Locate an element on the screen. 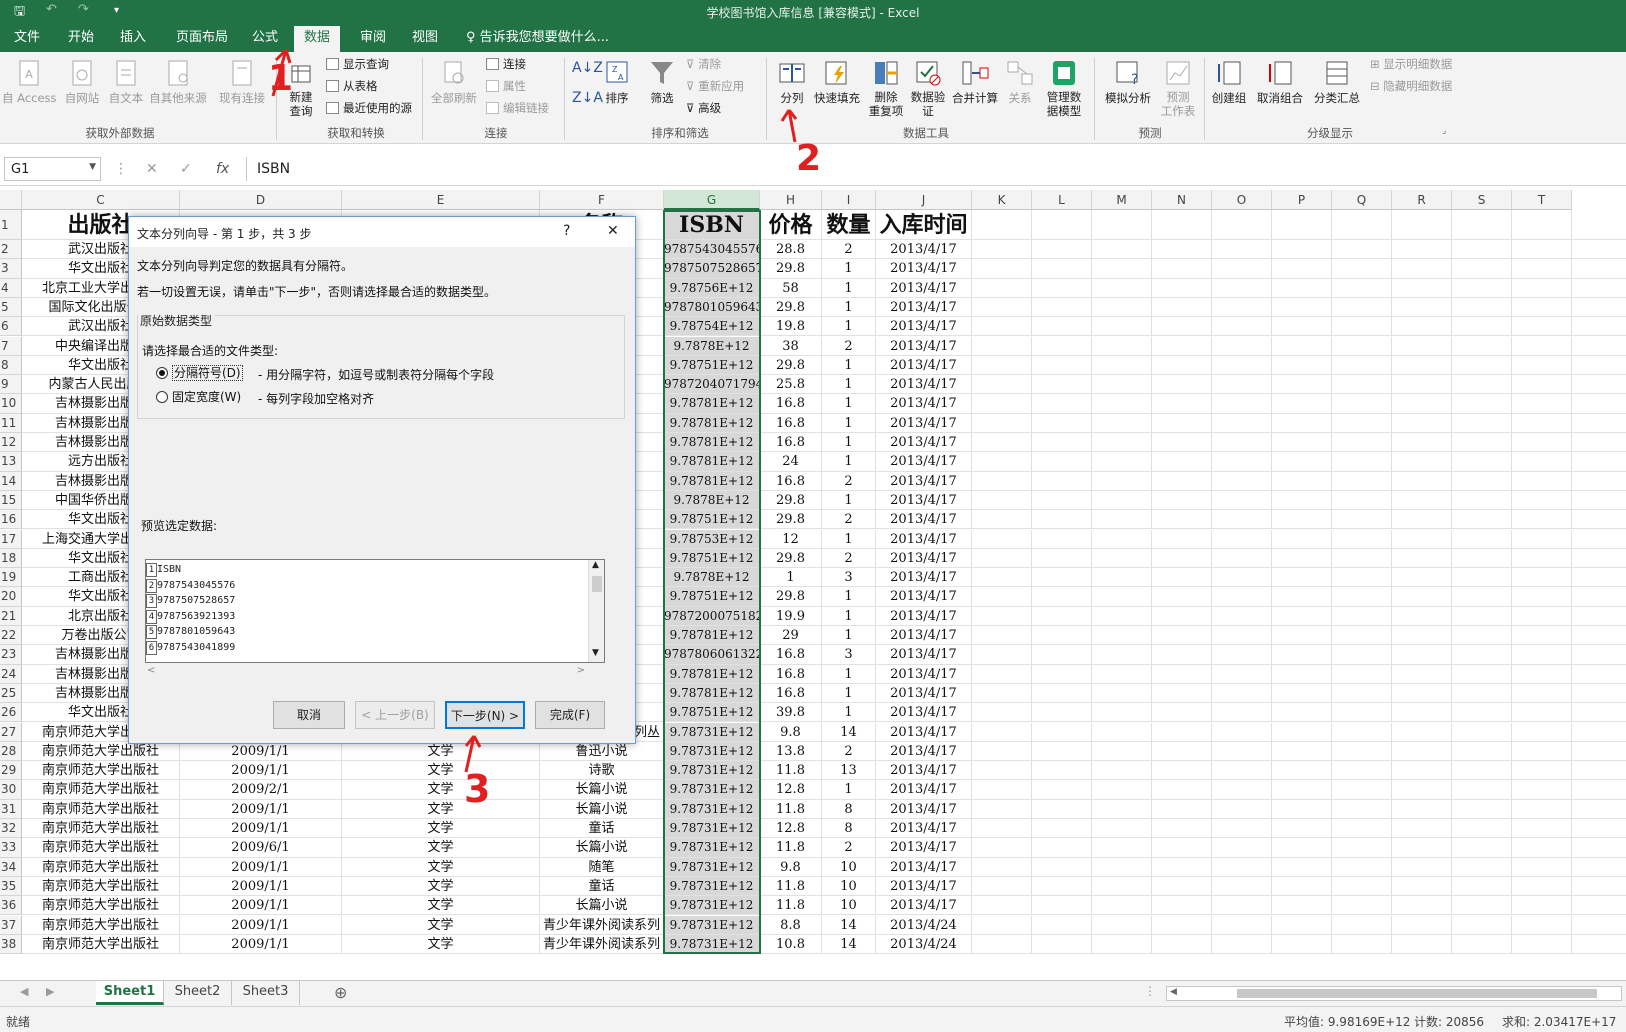  cell-g: 9.78781E+12 is located at coordinates (712, 480).